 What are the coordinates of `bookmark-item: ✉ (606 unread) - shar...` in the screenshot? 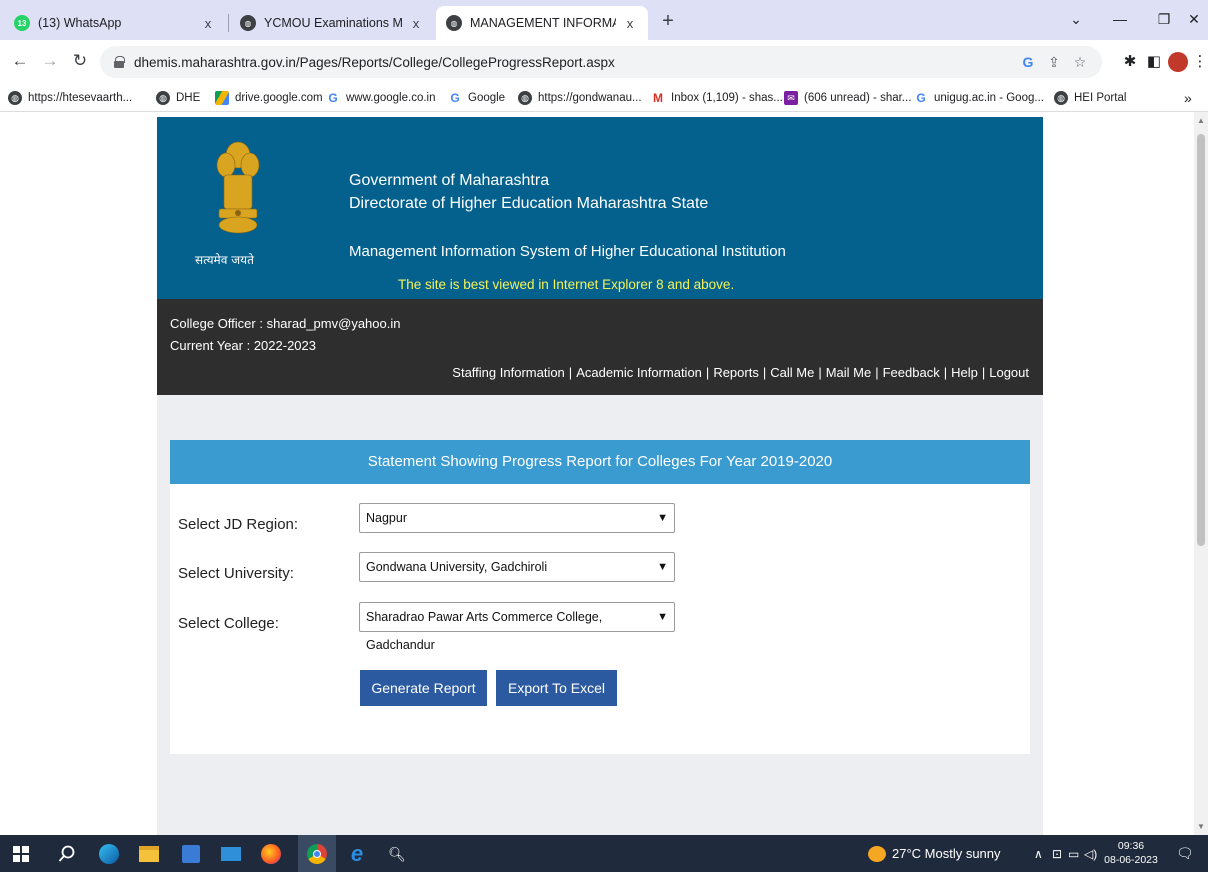 It's located at (847, 98).